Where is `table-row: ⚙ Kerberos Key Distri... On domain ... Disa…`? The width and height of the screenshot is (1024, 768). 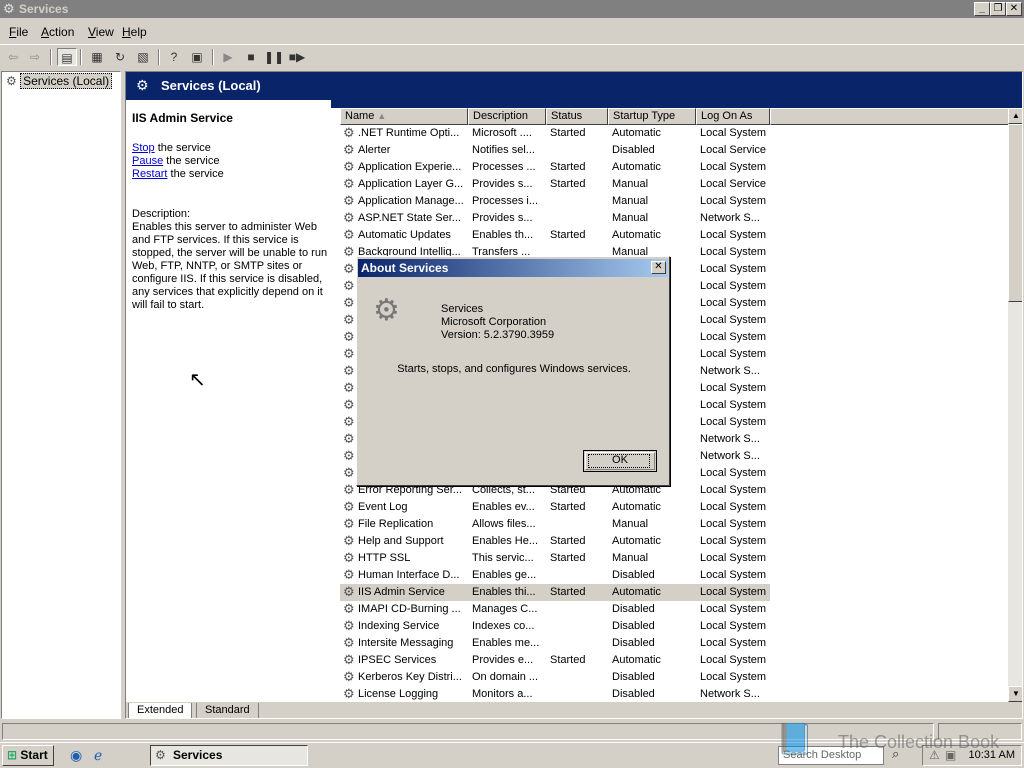 table-row: ⚙ Kerberos Key Distri... On domain ... Disa… is located at coordinates (555, 677).